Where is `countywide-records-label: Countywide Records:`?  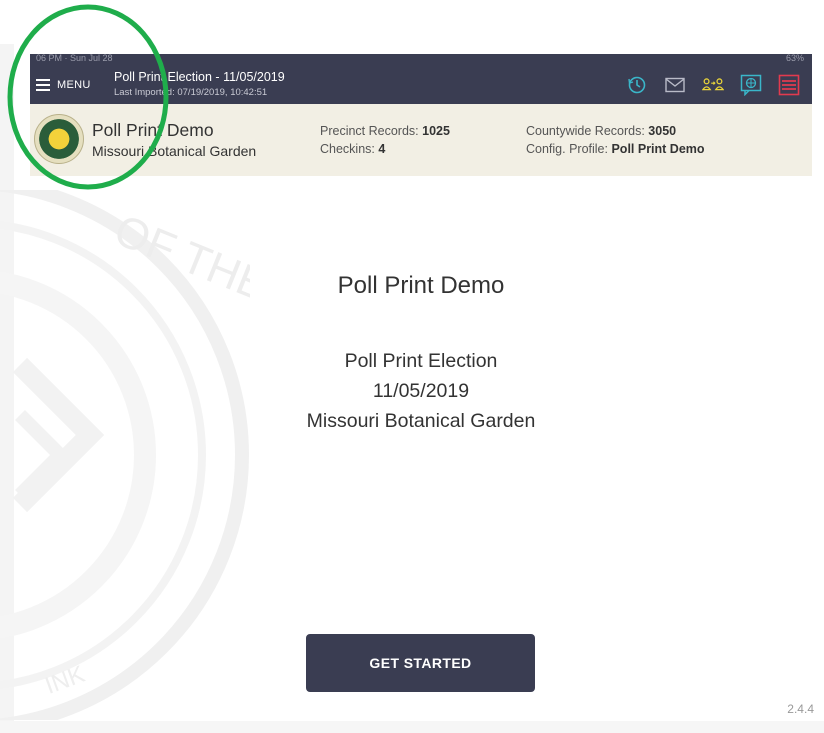
countywide-records-label: Countywide Records: is located at coordinates (585, 131).